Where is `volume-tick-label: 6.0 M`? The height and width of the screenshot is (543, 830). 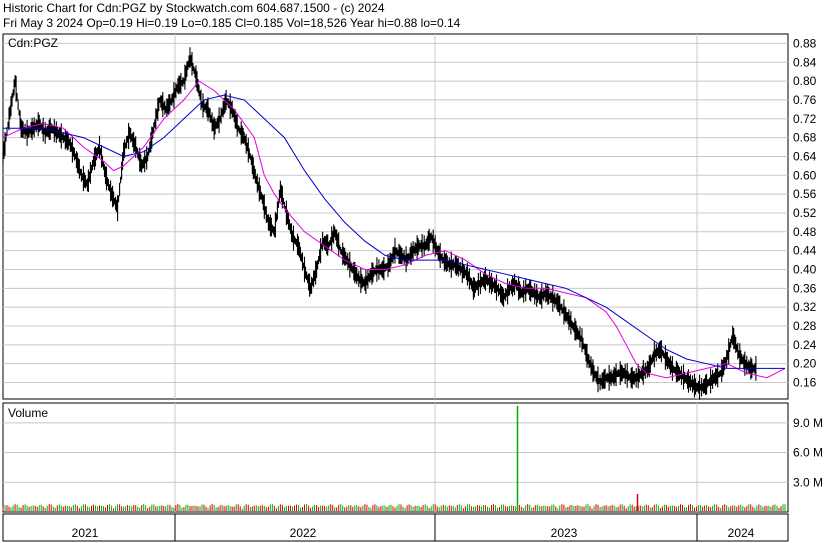
volume-tick-label: 6.0 M is located at coordinates (808, 453).